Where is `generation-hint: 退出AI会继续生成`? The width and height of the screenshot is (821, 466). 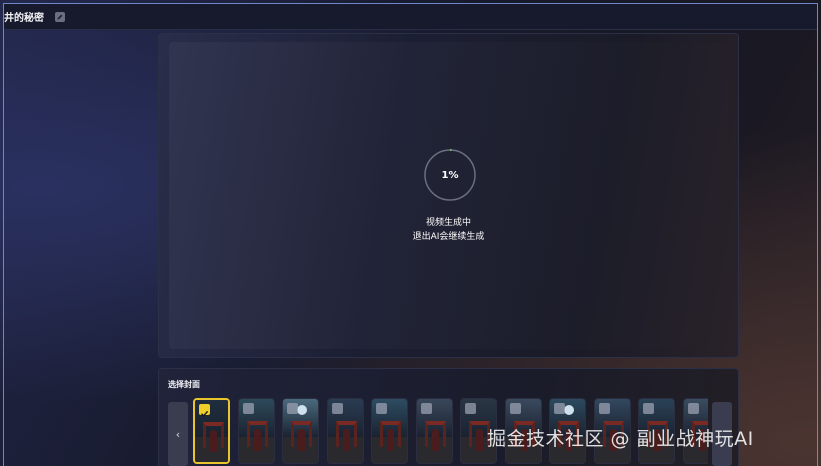 generation-hint: 退出AI会继续生成 is located at coordinates (448, 237).